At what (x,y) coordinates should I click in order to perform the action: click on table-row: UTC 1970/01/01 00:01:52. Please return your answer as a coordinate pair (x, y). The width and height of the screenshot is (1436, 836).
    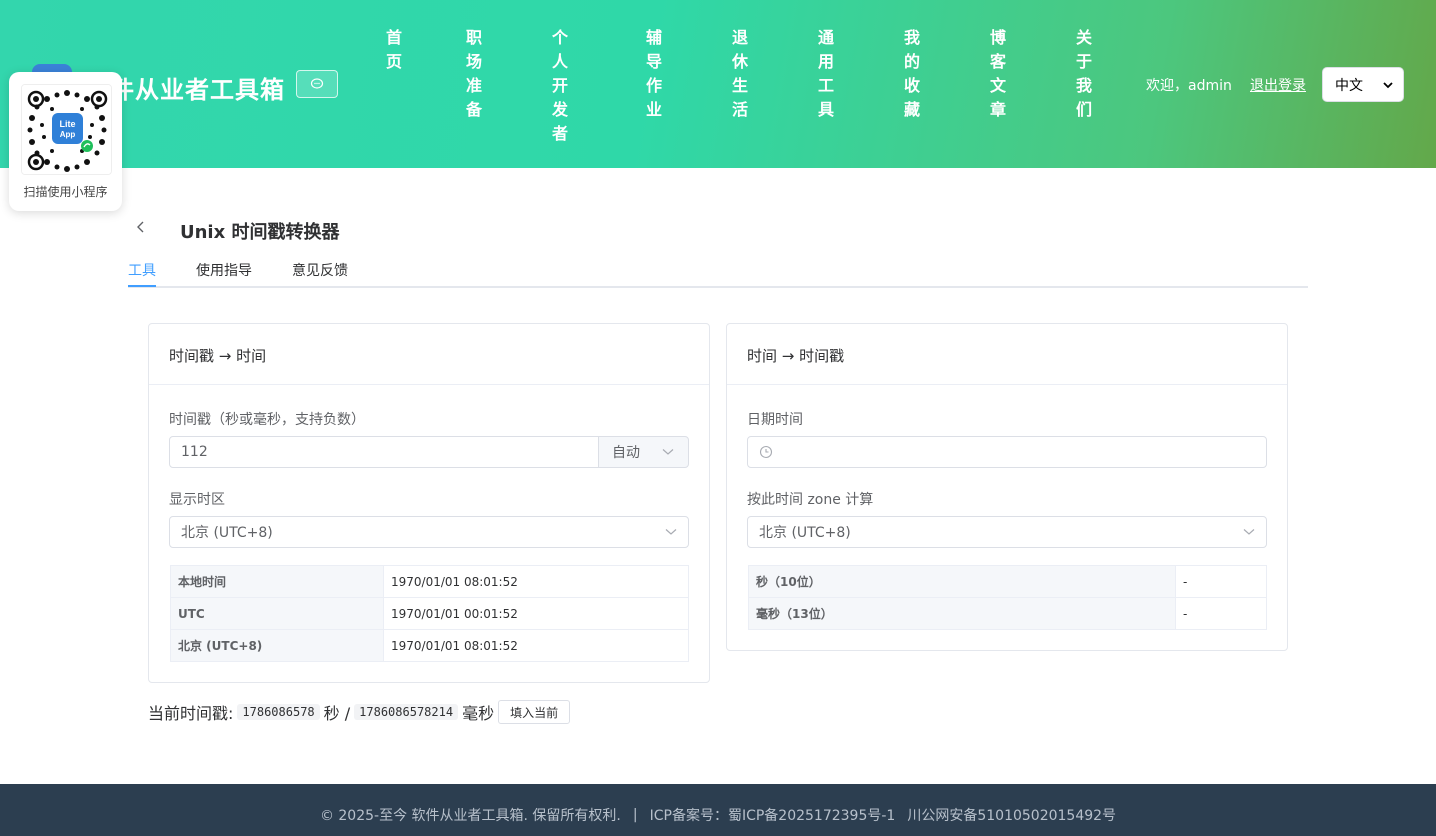
    Looking at the image, I should click on (429, 613).